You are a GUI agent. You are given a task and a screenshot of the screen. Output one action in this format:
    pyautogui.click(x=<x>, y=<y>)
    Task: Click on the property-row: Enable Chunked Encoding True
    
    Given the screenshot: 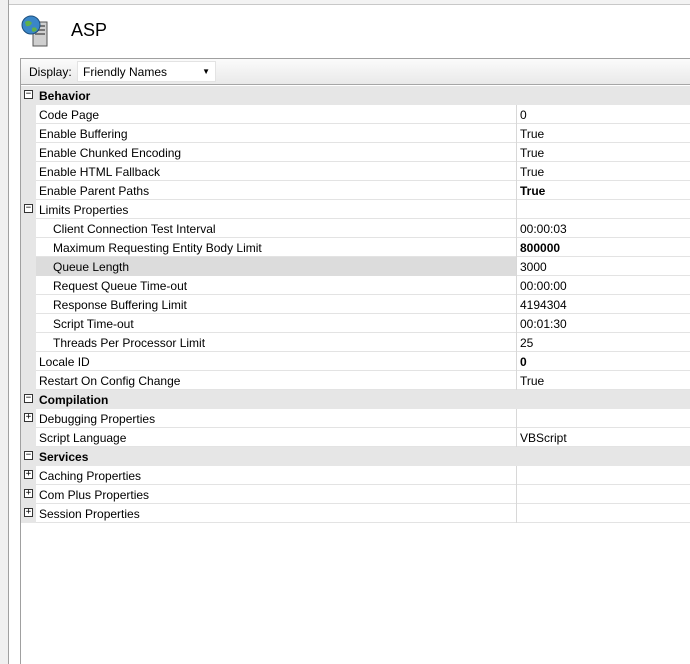 What is the action you would take?
    pyautogui.click(x=355, y=152)
    